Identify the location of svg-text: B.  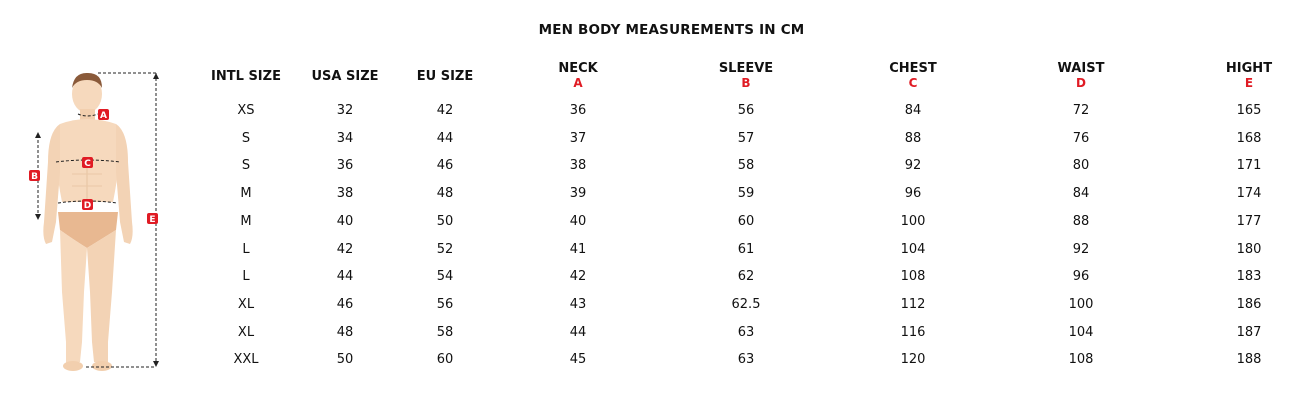
(34, 177).